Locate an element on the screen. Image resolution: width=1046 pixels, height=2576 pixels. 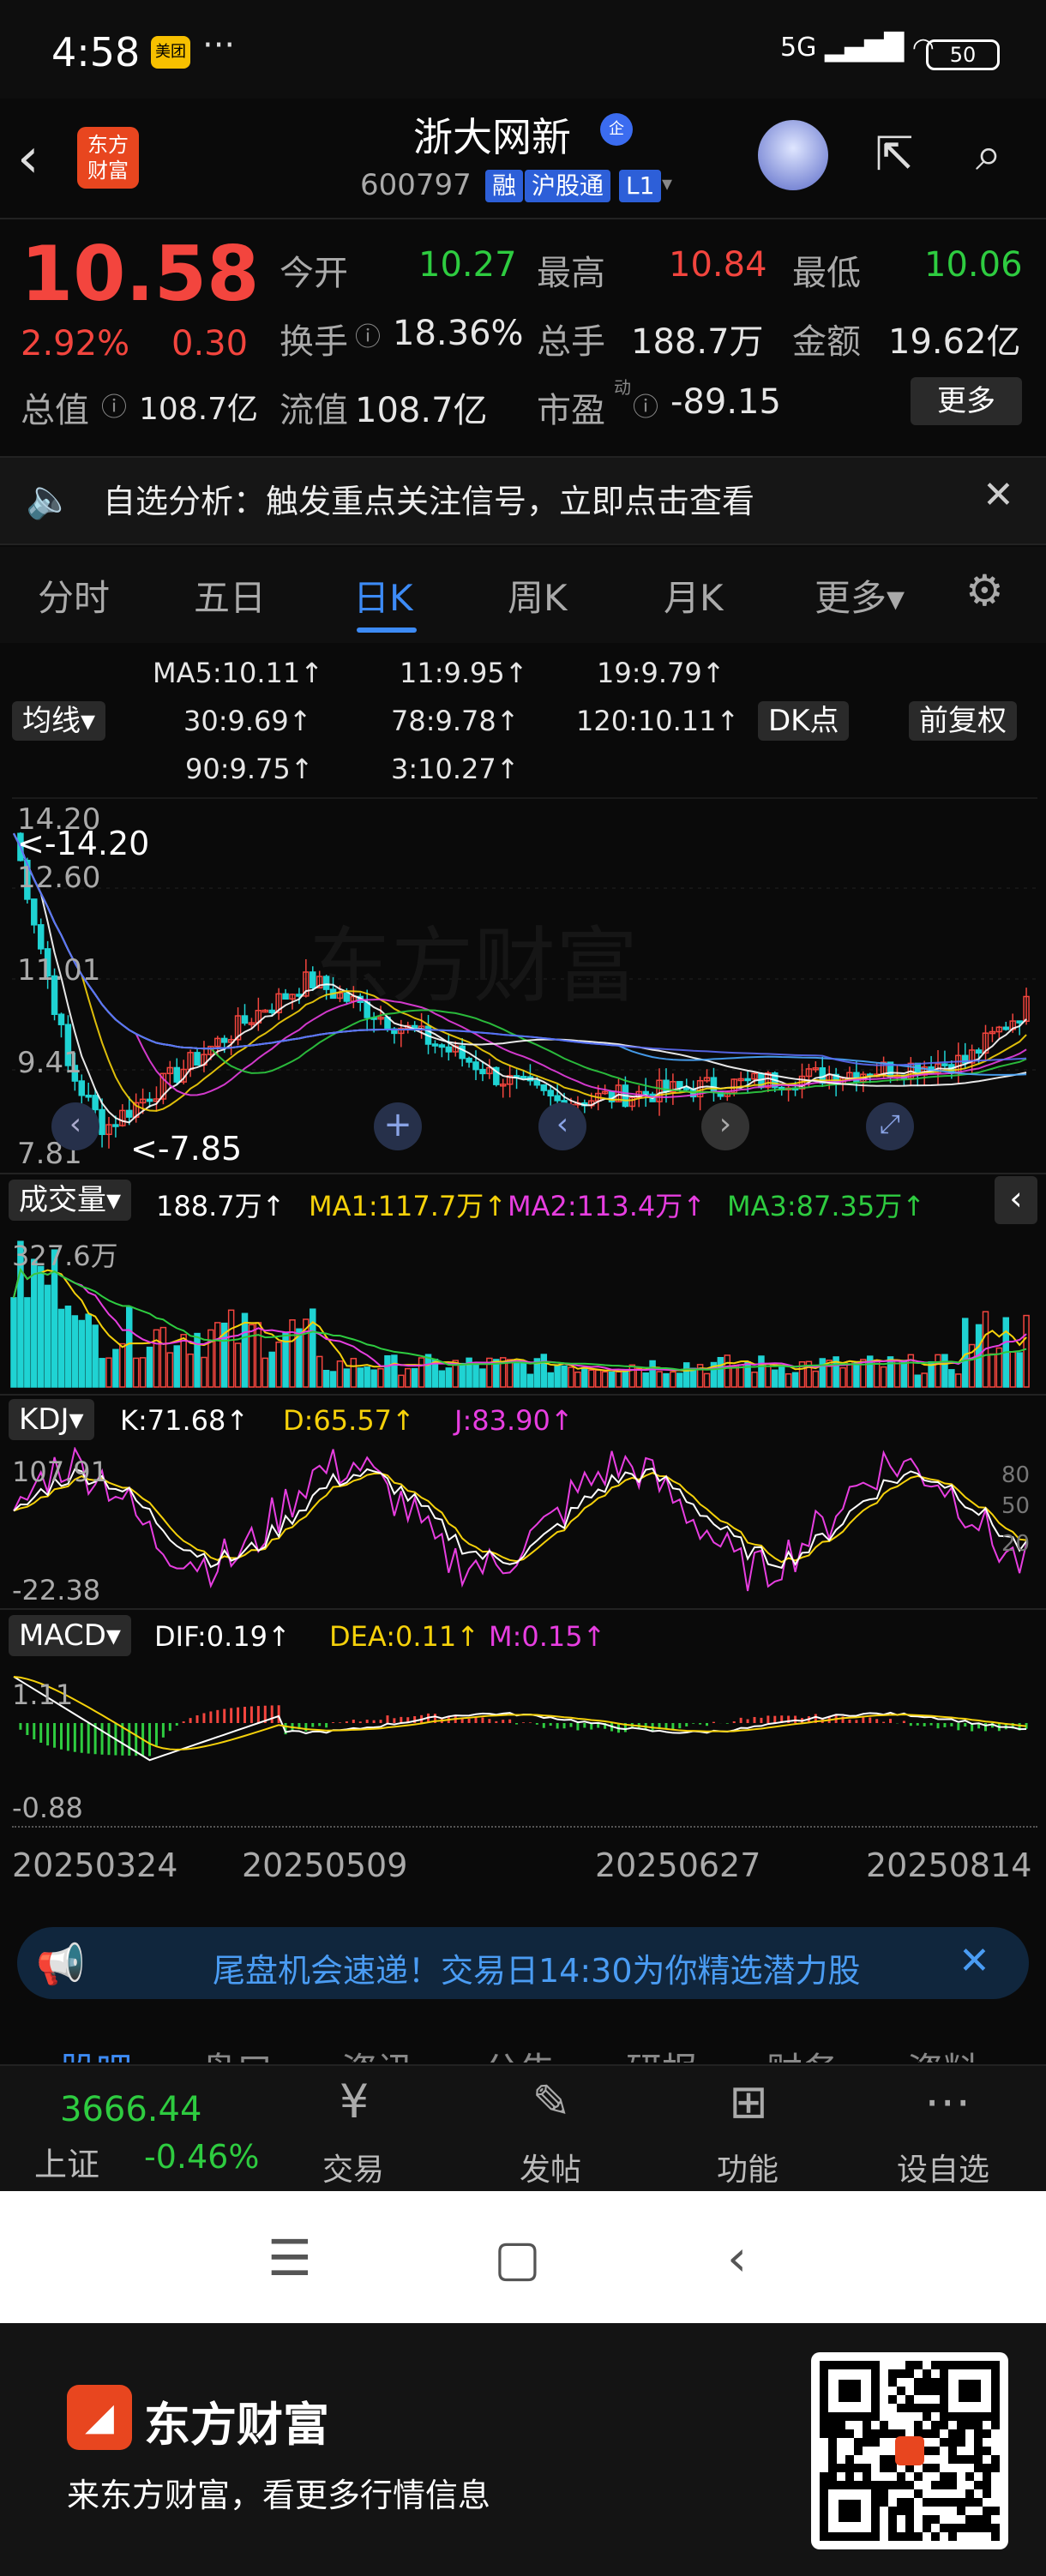
dock-add-watchlist: 设自选 is located at coordinates (943, 2167).